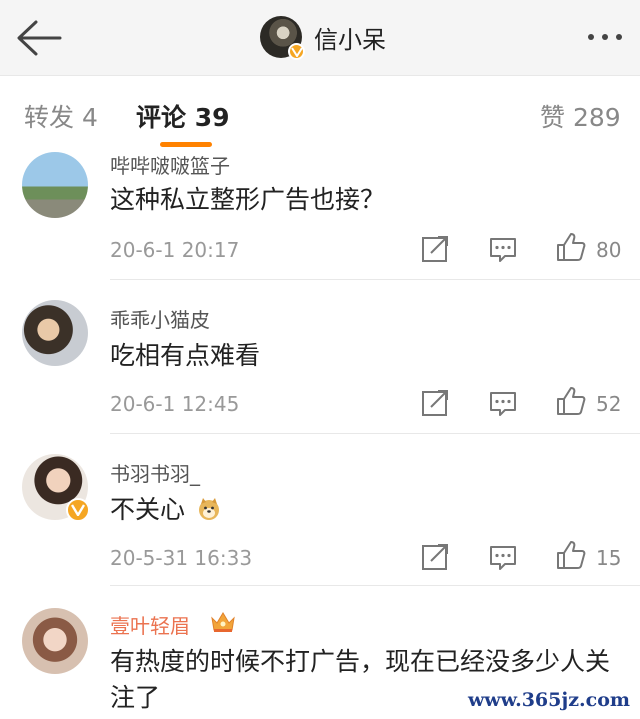 Image resolution: width=640 pixels, height=719 pixels. Describe the element at coordinates (609, 558) in the screenshot. I see `like-count: 15` at that location.